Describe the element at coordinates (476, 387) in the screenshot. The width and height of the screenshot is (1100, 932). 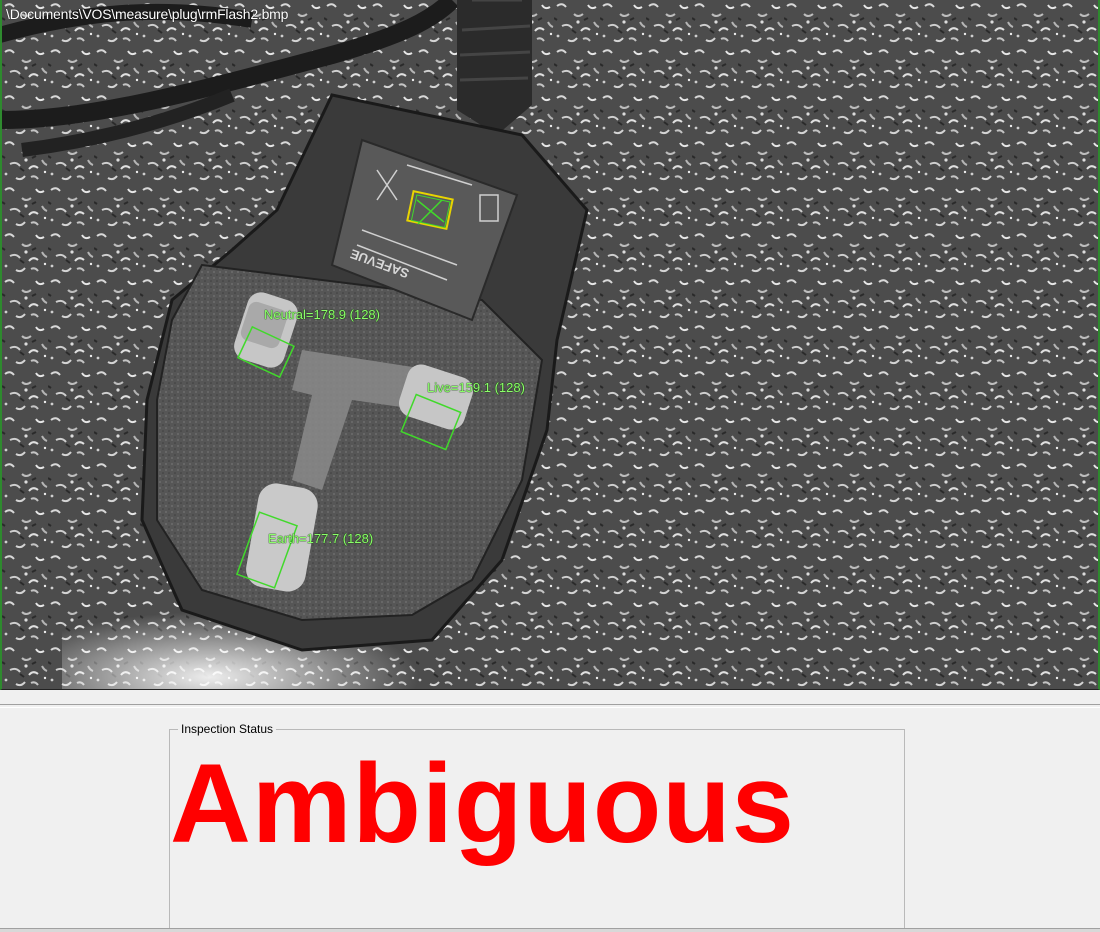
I see `roi-label-live: Live=159.1 (128)` at that location.